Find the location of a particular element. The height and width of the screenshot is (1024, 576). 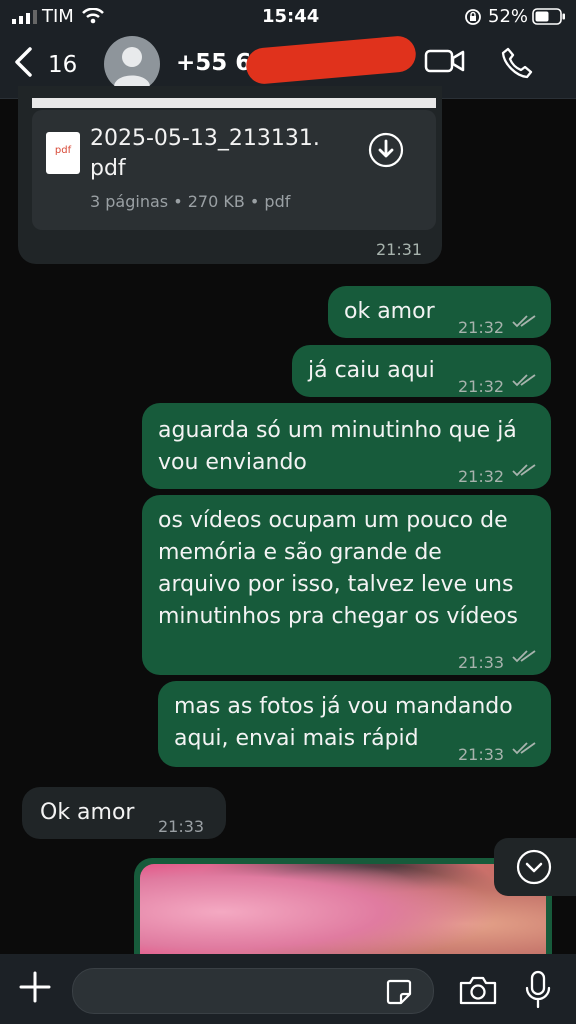

message-line: os vídeos ocupam um pouco de is located at coordinates (333, 520).